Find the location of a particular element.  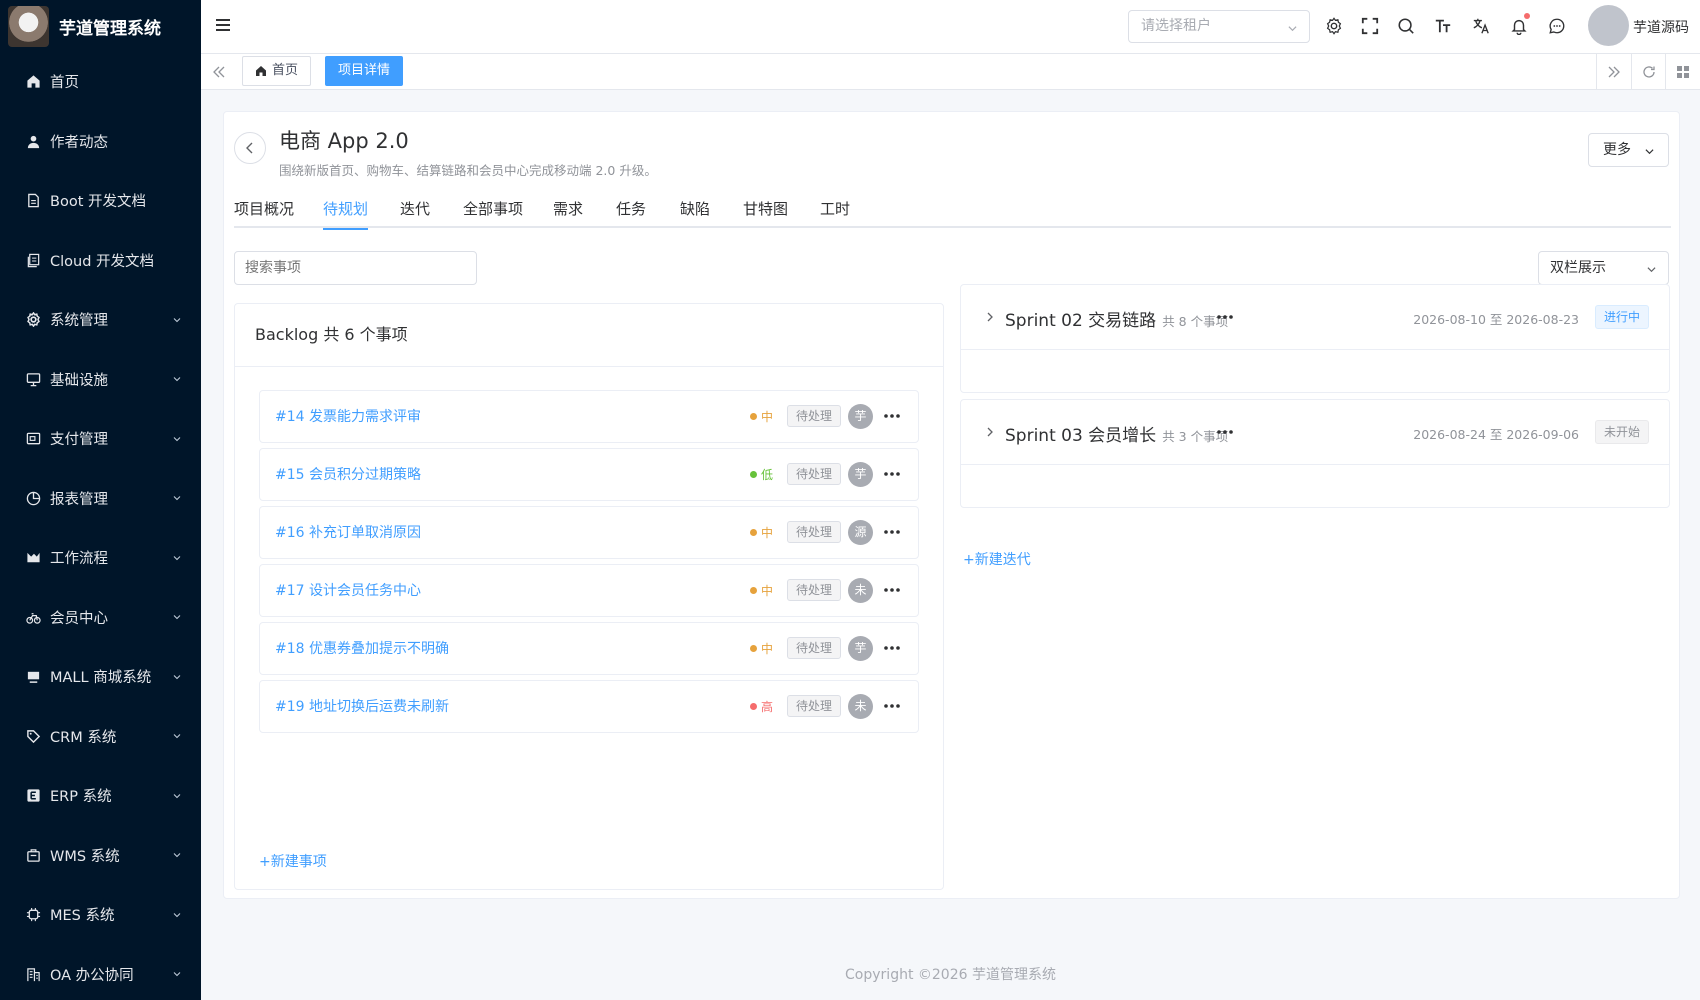

sidebar-item-label: 工作流程 is located at coordinates (79, 559).